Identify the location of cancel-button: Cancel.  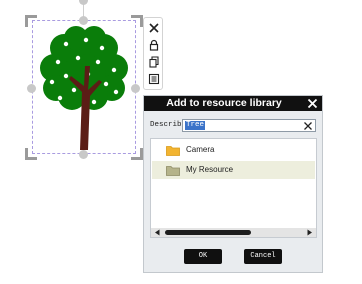
(263, 256).